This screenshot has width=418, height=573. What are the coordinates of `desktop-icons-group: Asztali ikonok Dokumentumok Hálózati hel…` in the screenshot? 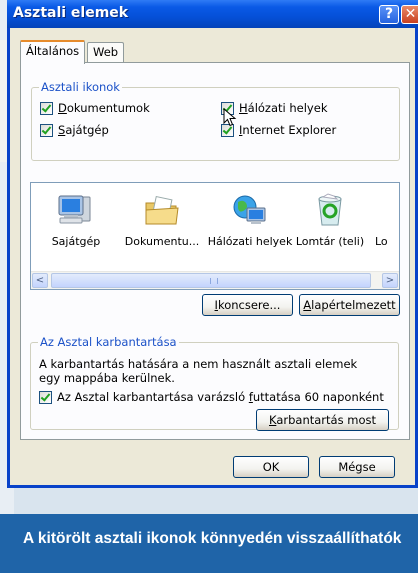 It's located at (215, 120).